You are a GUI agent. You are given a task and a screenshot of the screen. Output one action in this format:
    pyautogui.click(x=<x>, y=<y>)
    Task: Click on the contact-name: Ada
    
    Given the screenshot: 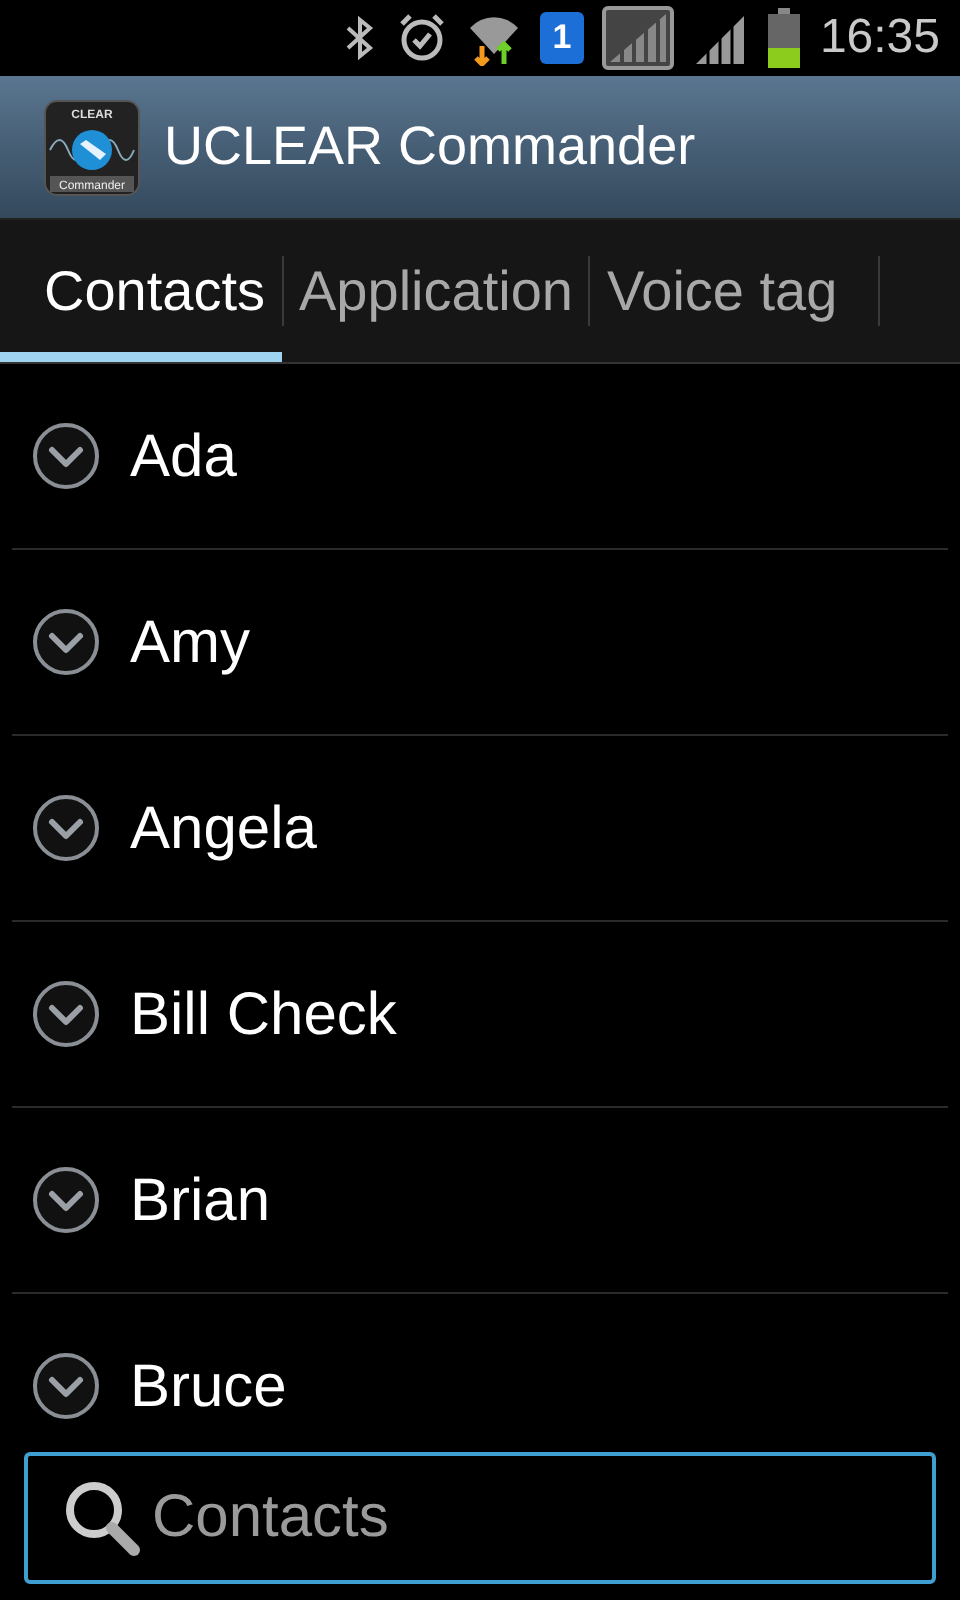 What is the action you would take?
    pyautogui.click(x=183, y=457)
    